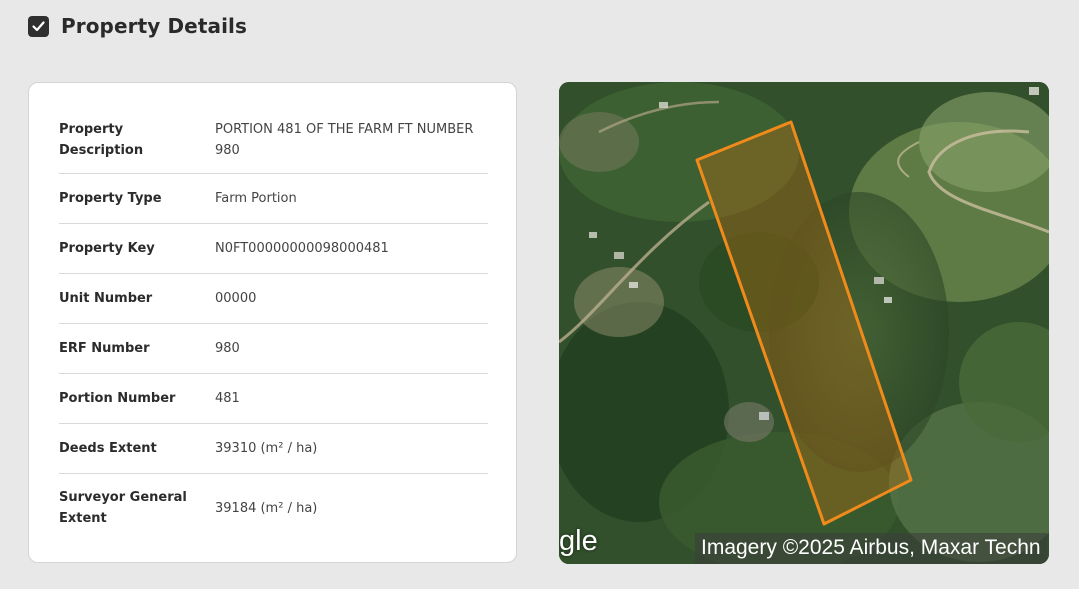  I want to click on detail-label: Property Key, so click(107, 248).